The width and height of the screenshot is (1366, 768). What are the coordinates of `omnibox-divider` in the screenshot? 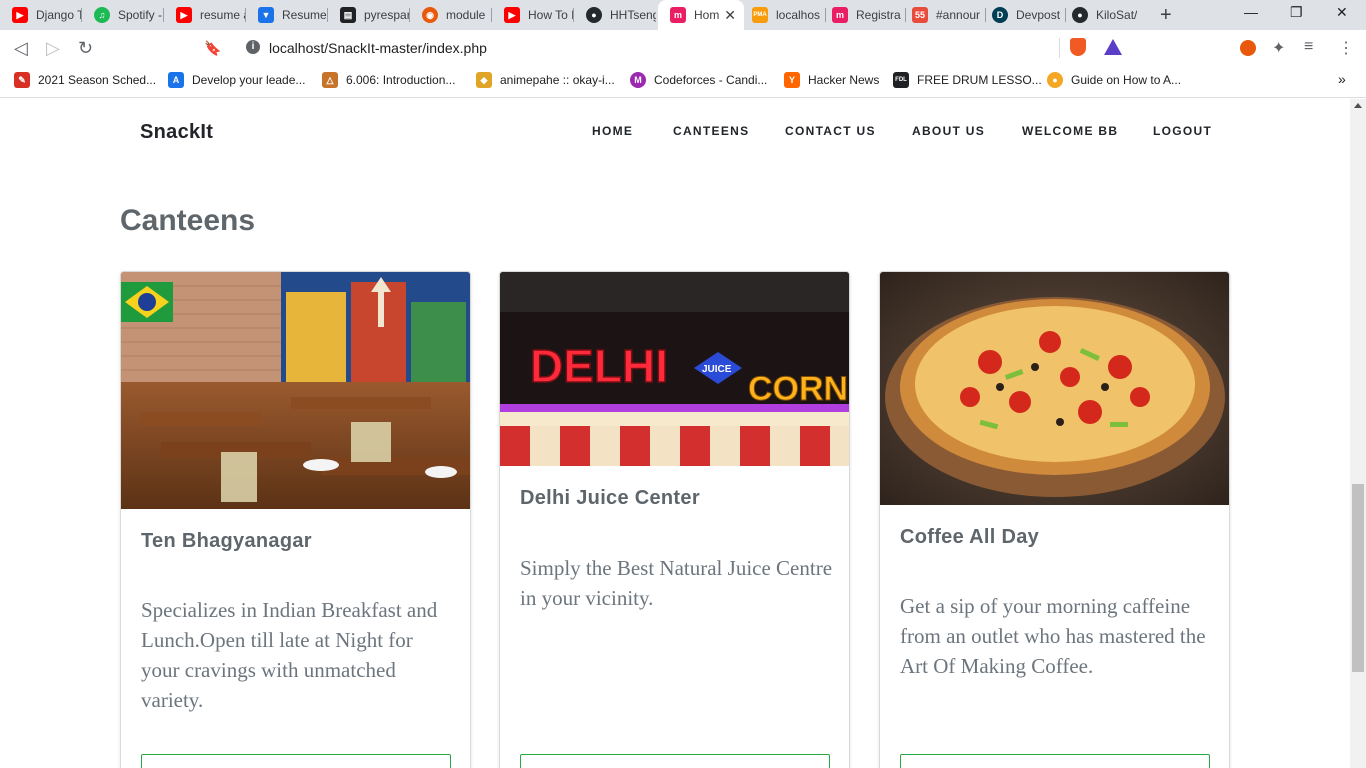 It's located at (1059, 48).